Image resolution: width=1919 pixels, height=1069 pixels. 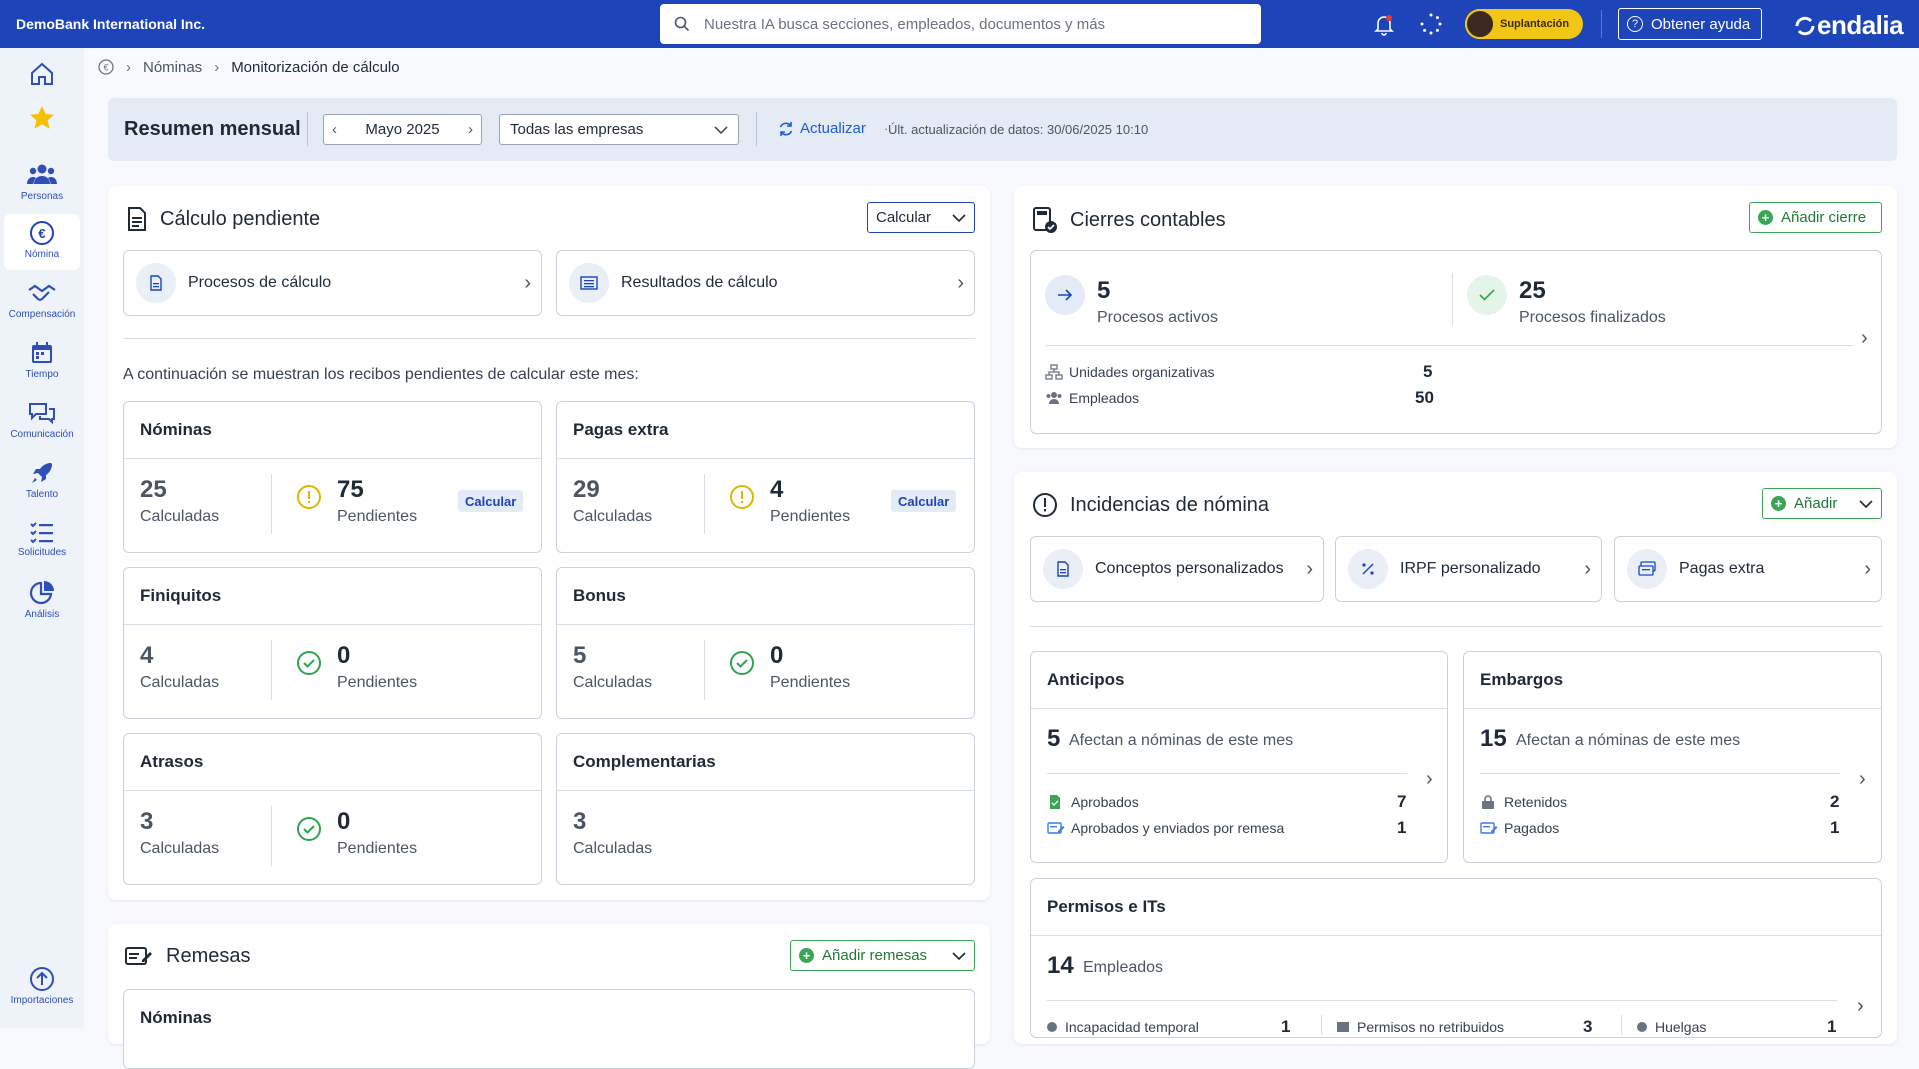 What do you see at coordinates (42, 414) in the screenshot?
I see `chat-icon` at bounding box center [42, 414].